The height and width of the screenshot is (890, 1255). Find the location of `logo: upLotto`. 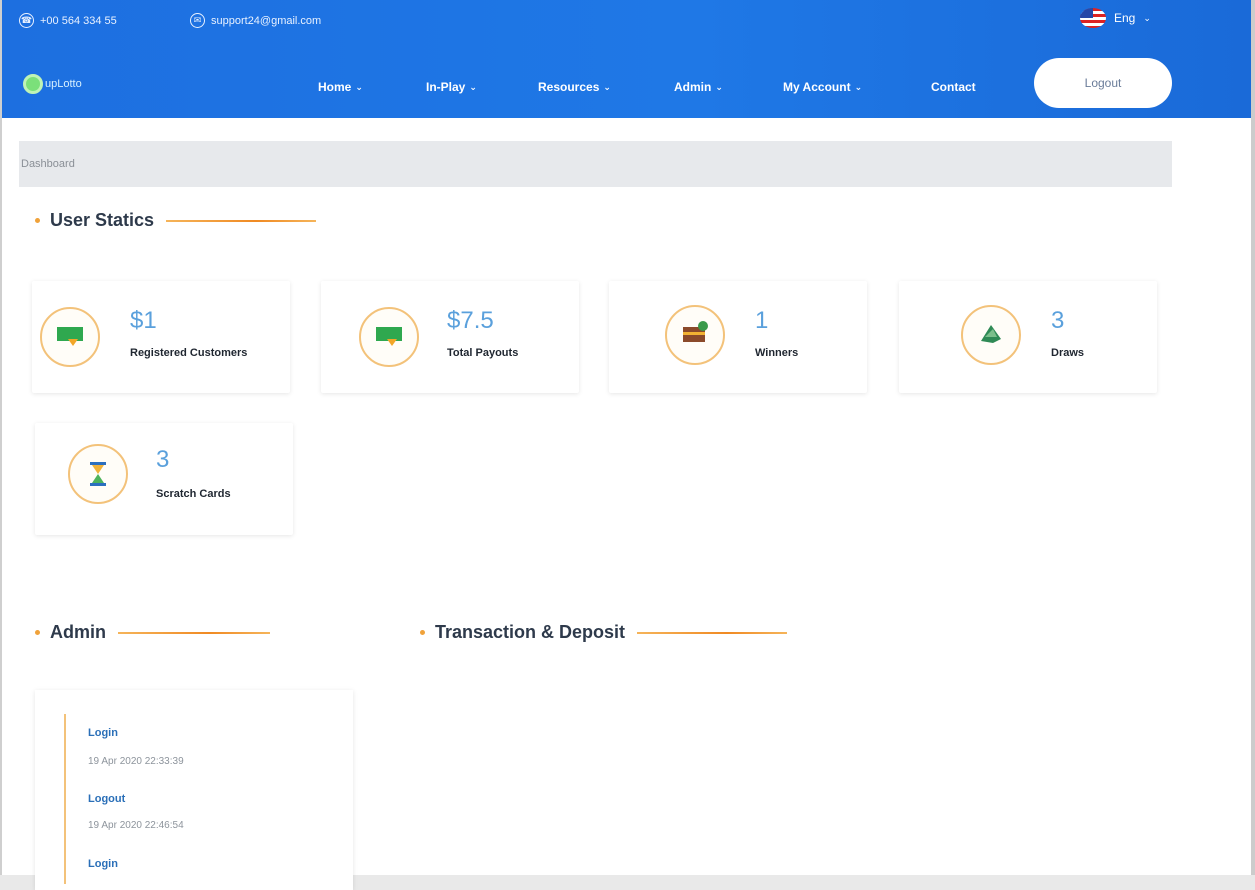

logo: upLotto is located at coordinates (52, 84).